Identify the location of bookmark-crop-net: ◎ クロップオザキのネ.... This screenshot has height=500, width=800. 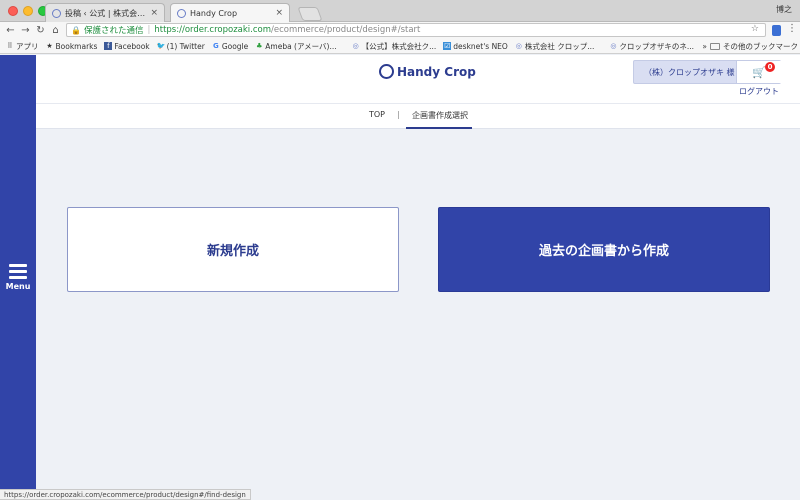
(651, 46).